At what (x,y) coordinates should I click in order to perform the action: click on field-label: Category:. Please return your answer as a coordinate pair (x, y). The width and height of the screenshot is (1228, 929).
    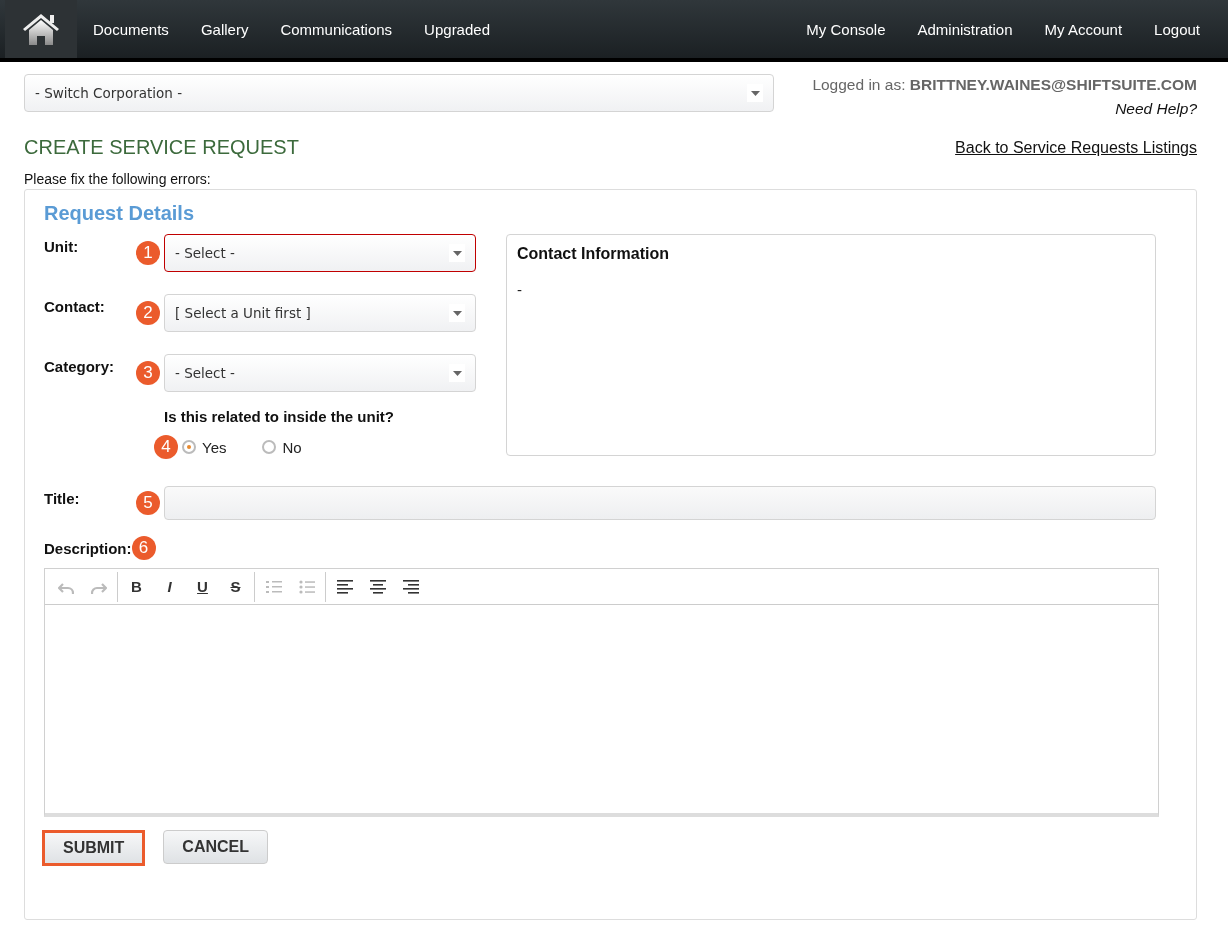
    Looking at the image, I should click on (79, 366).